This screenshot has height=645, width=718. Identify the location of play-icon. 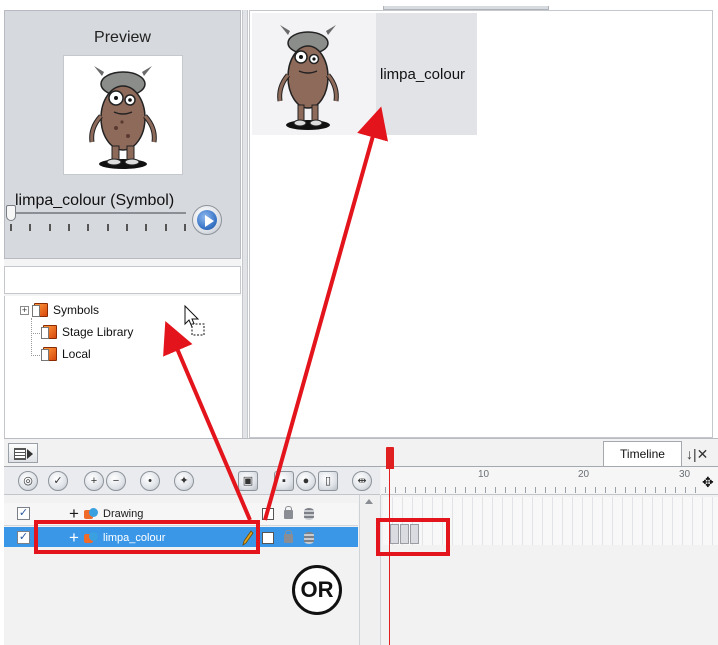
(209, 221).